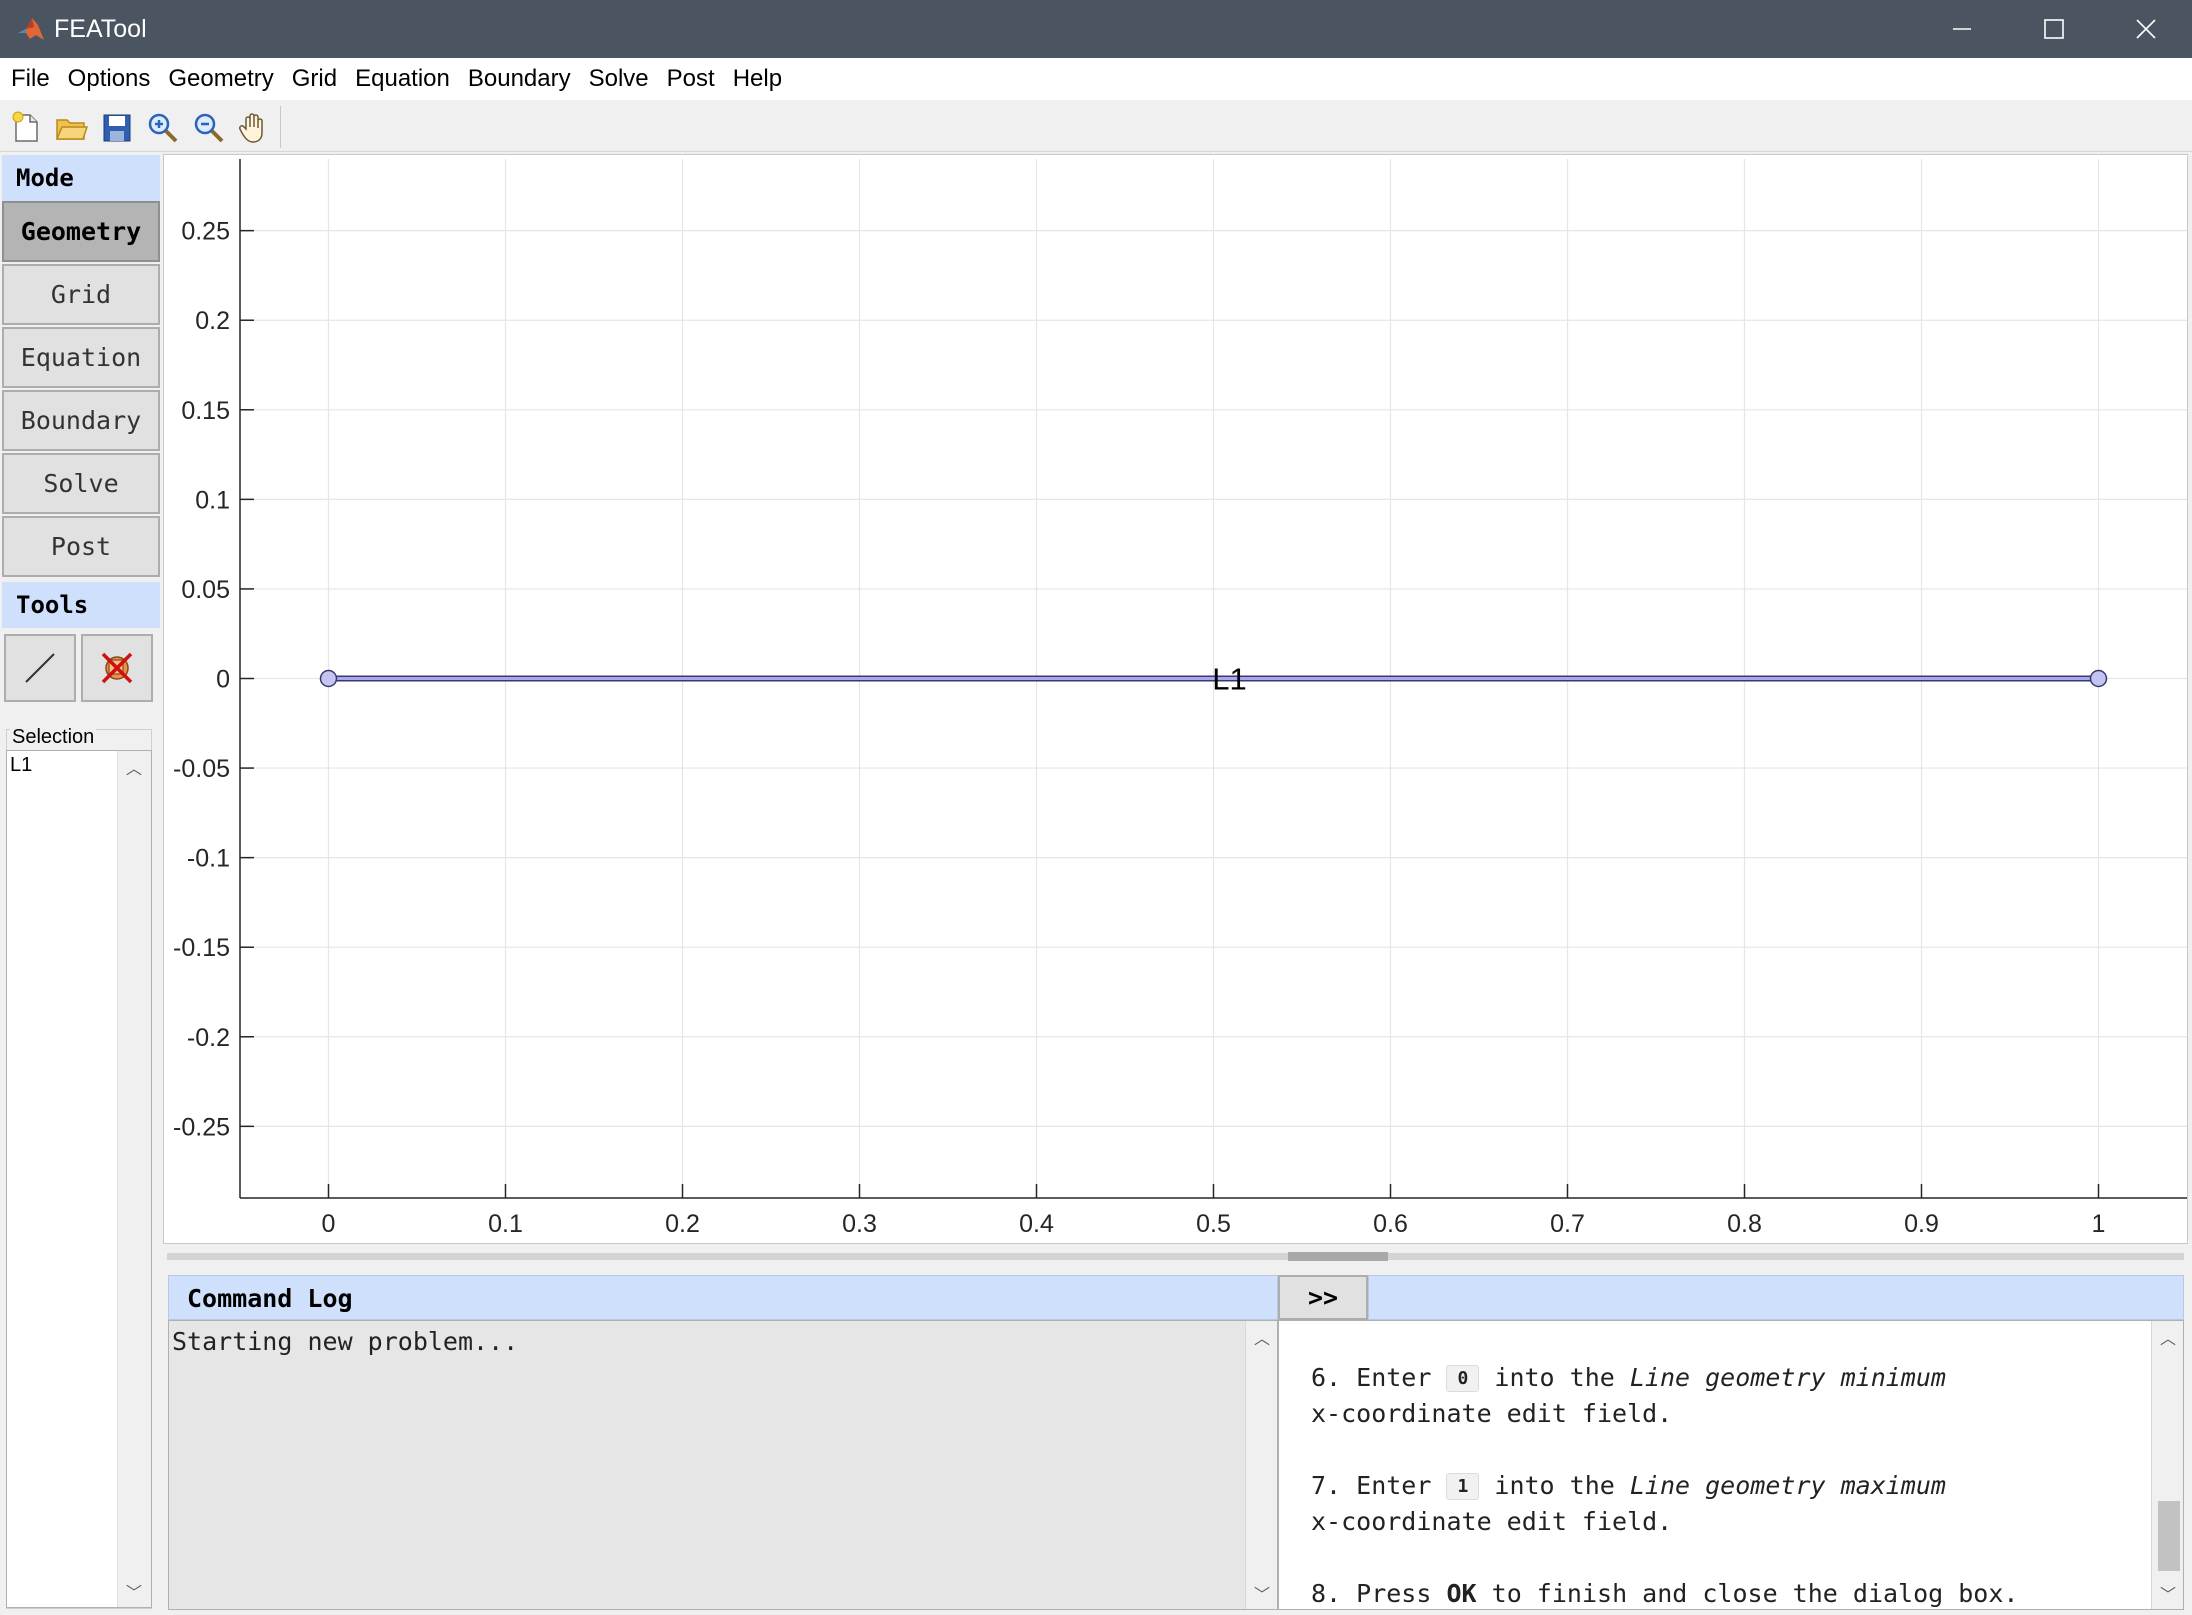 This screenshot has height=1615, width=2192. Describe the element at coordinates (1463, 1378) in the screenshot. I see `step-6-value: 0` at that location.